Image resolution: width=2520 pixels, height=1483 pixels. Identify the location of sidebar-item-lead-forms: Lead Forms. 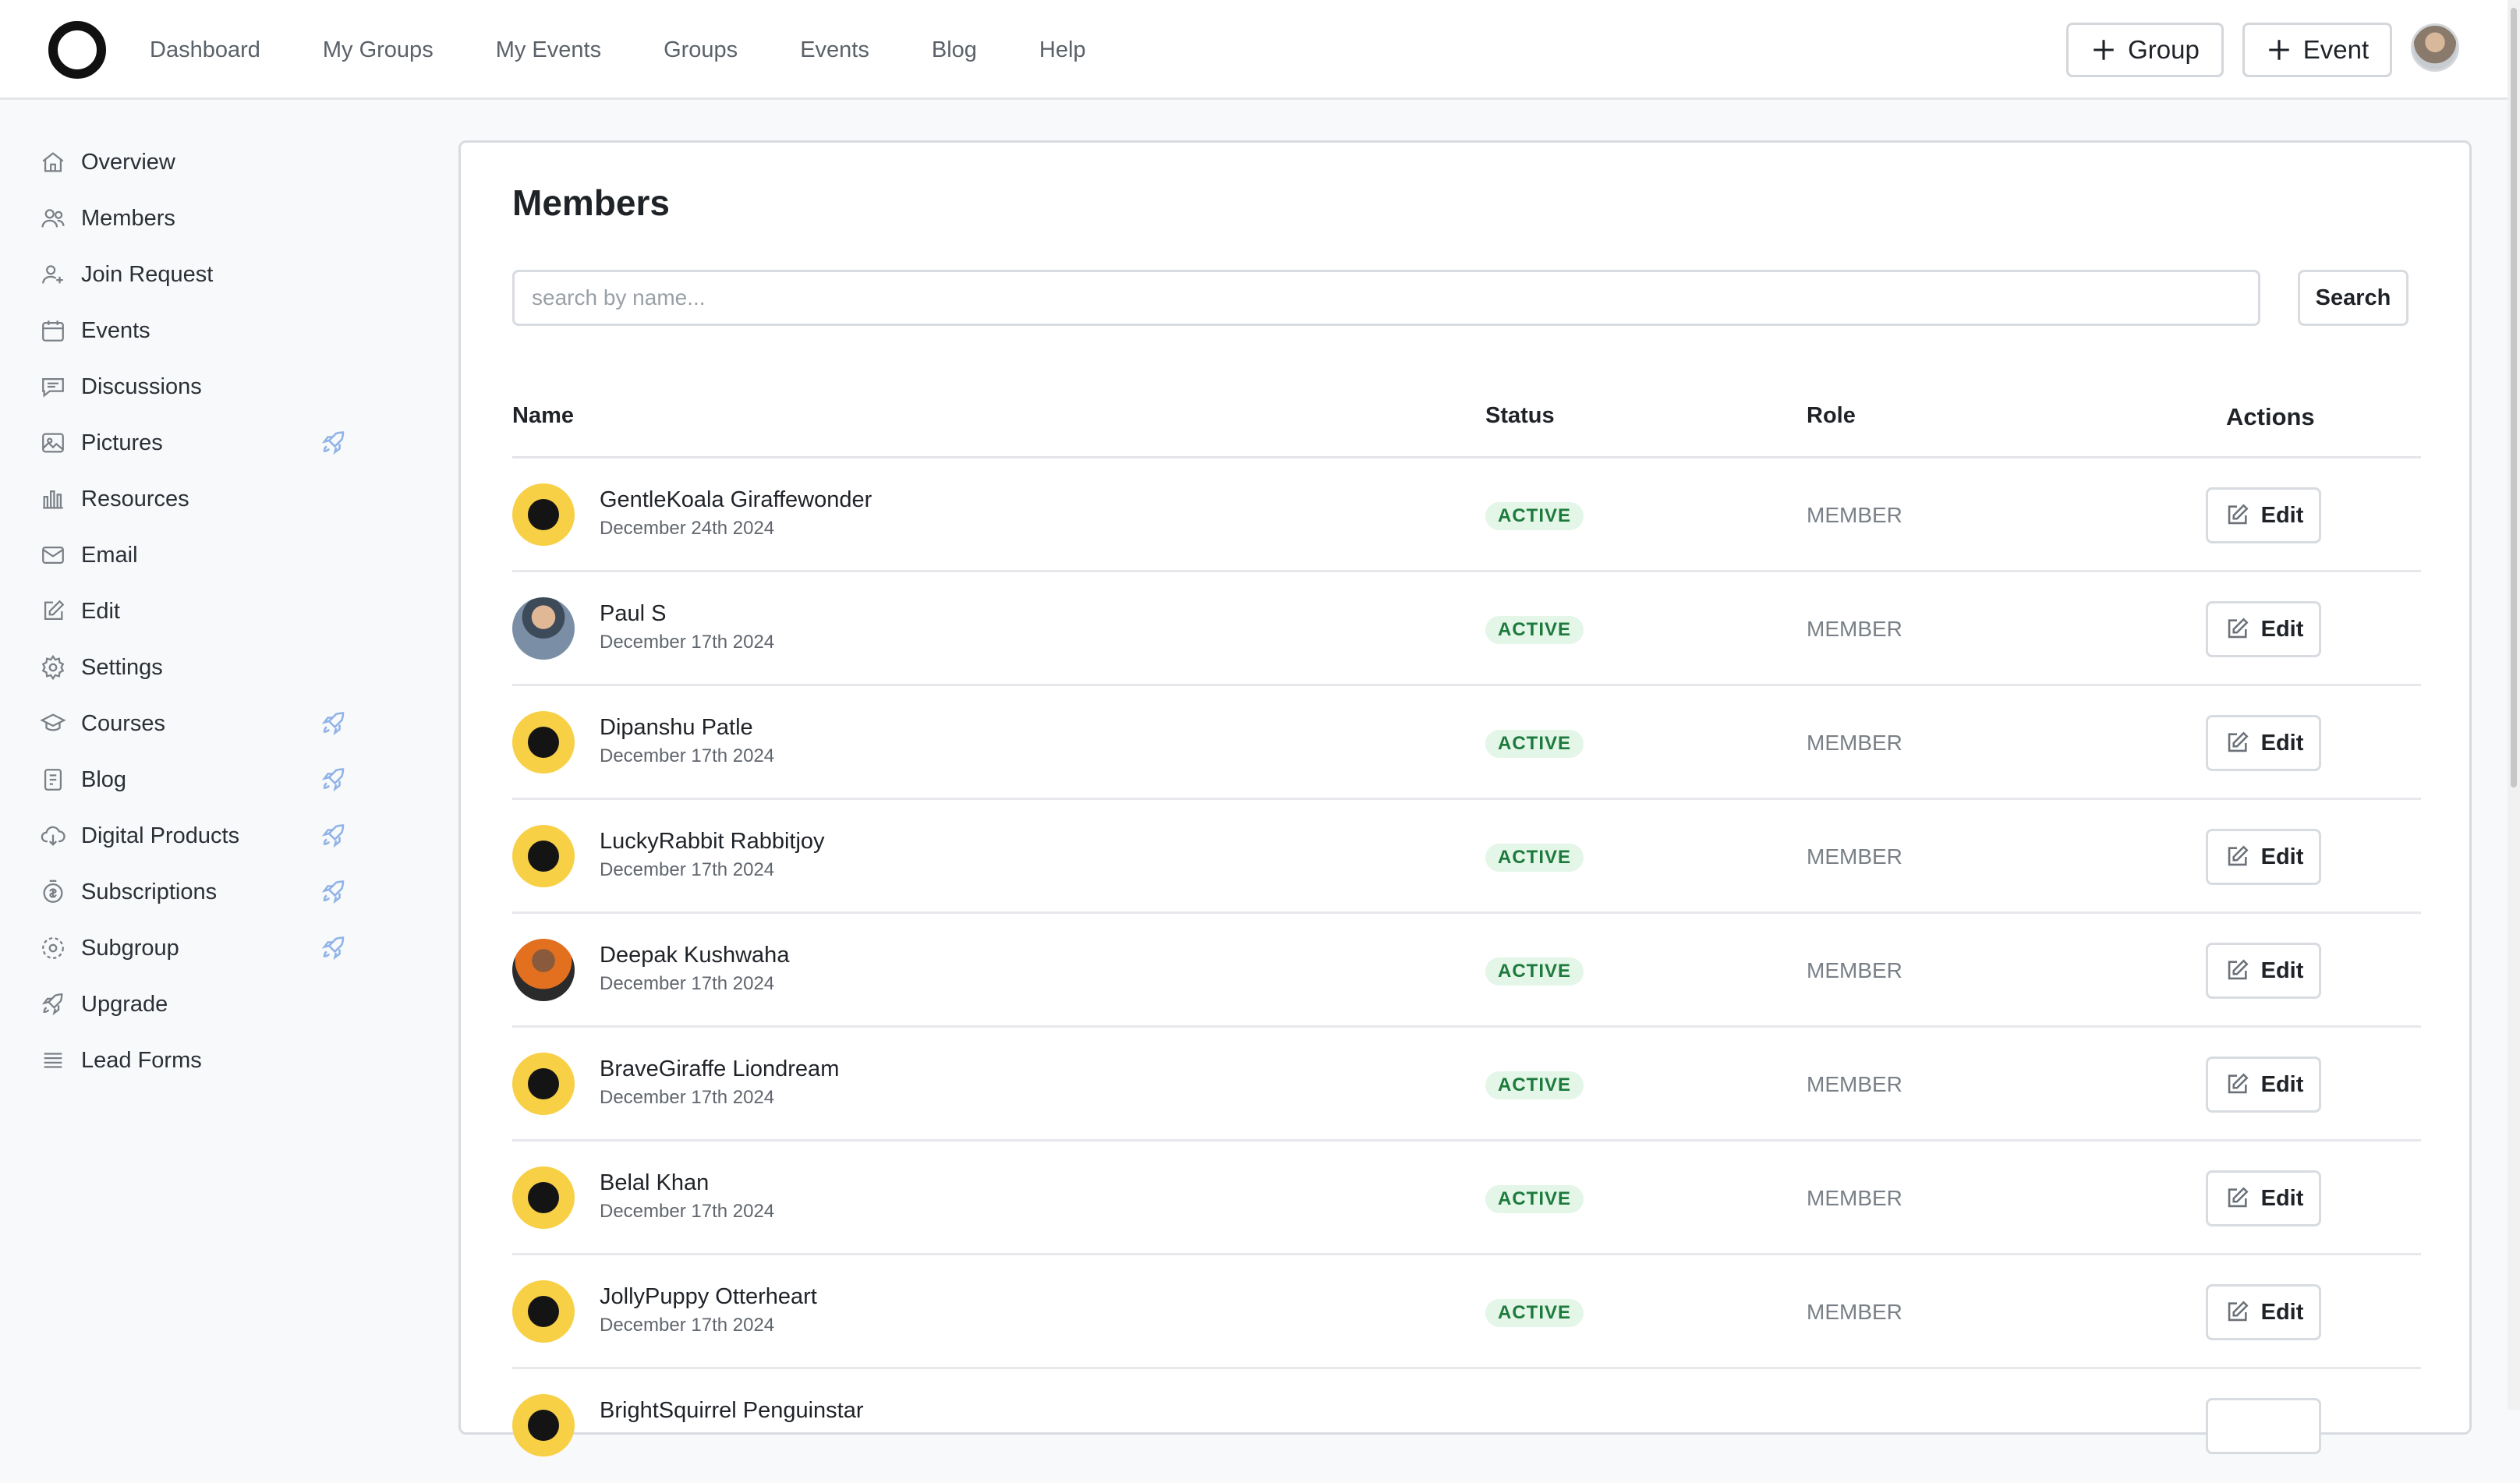
(193, 1061).